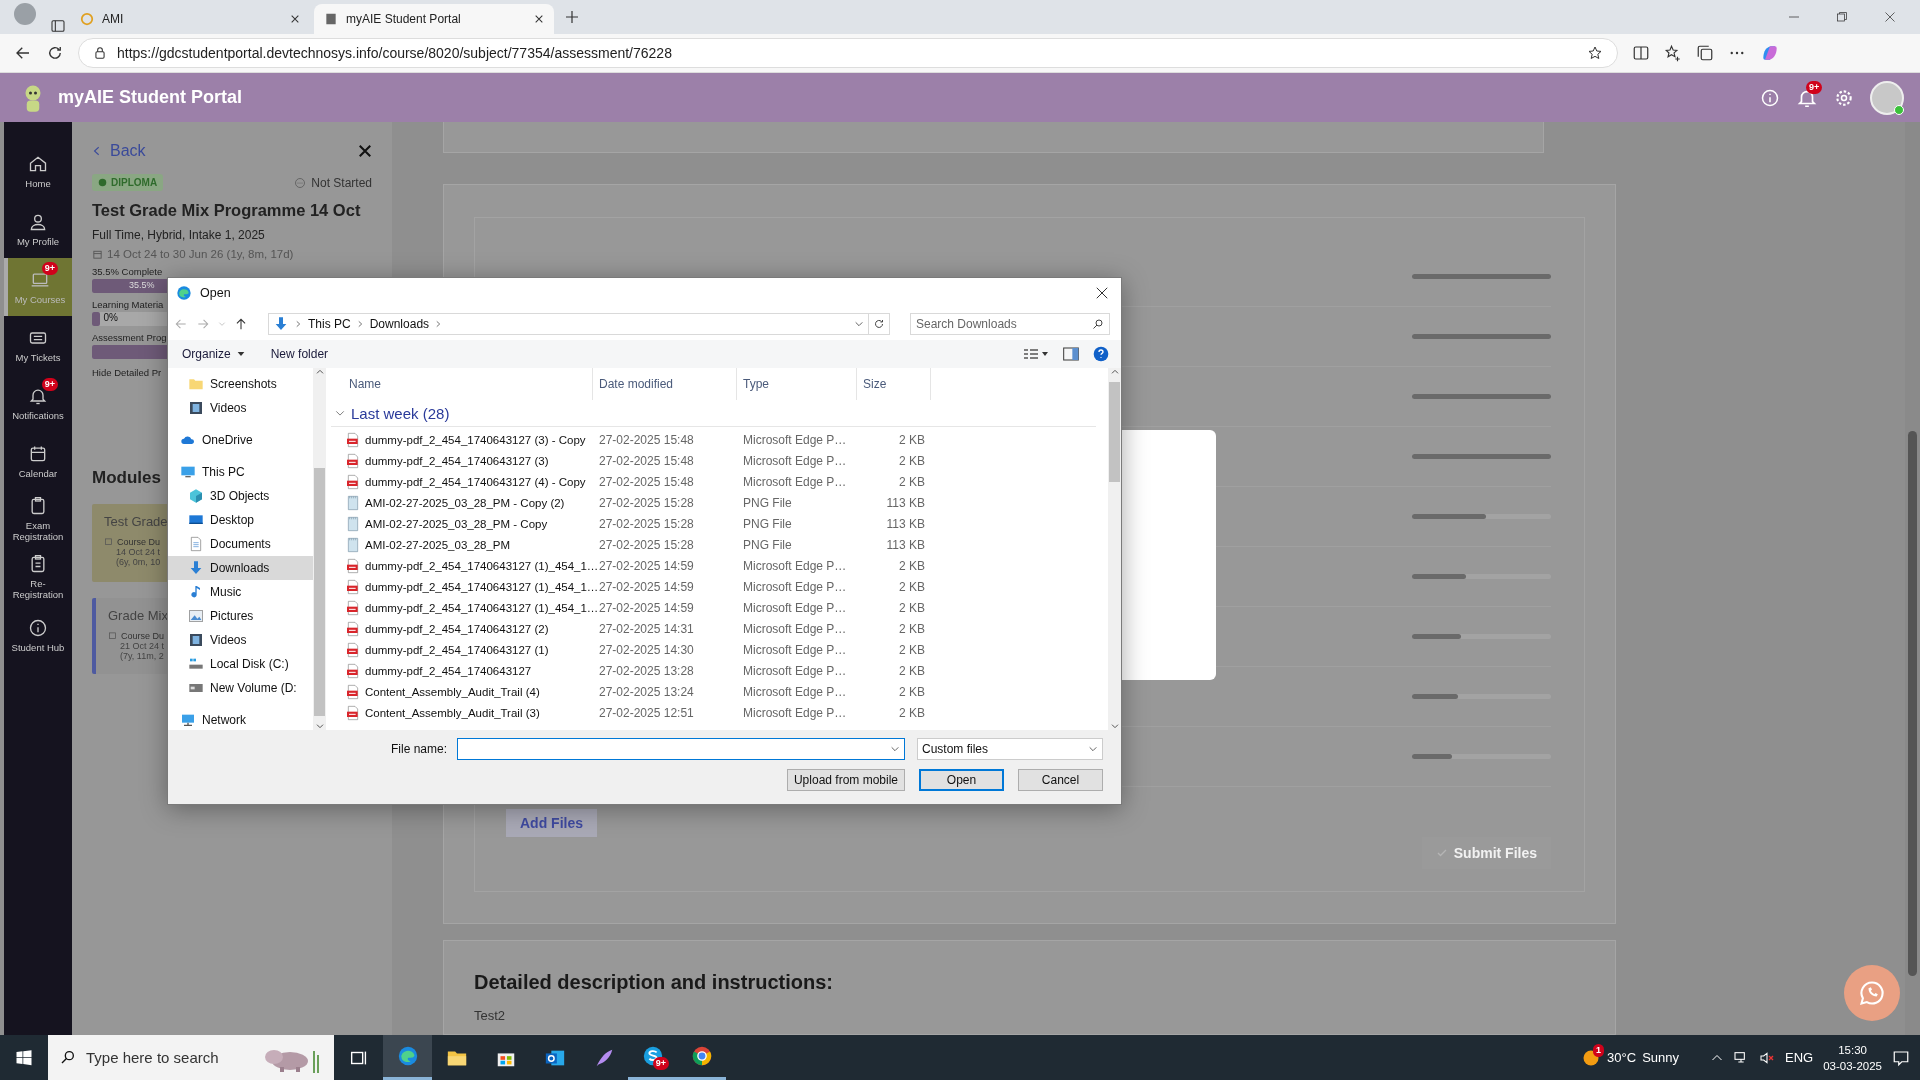 The image size is (1920, 1080). What do you see at coordinates (465, 502) in the screenshot?
I see `file-name: AMI-02-27-2025_03_28_PM - Copy (2)` at bounding box center [465, 502].